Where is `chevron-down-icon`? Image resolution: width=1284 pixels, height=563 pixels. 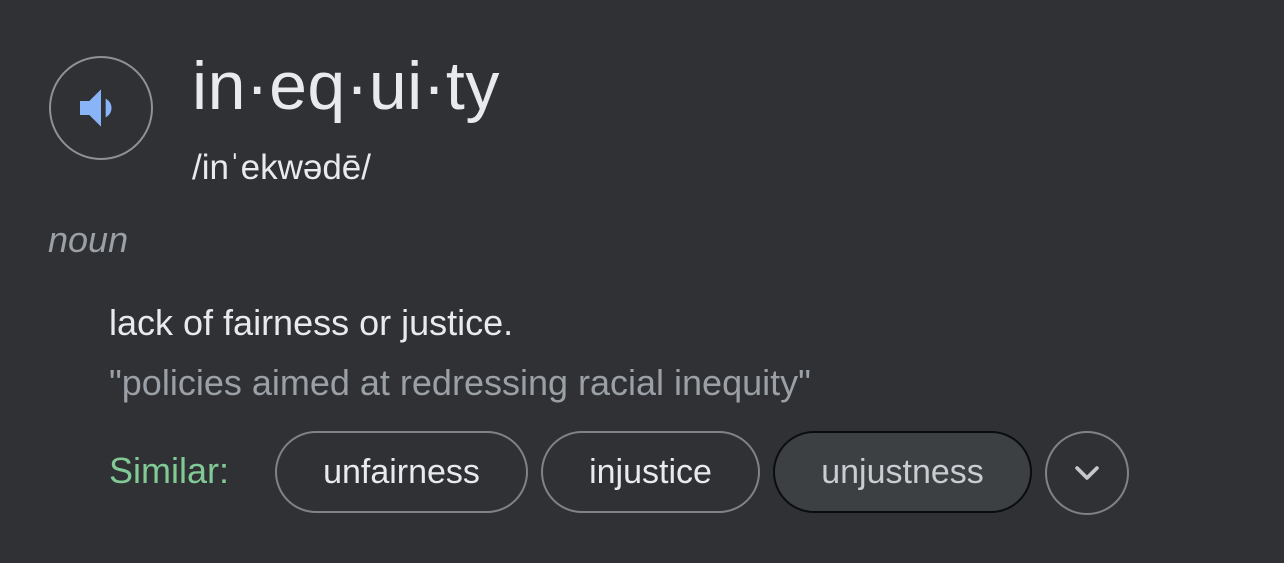
chevron-down-icon is located at coordinates (1087, 473).